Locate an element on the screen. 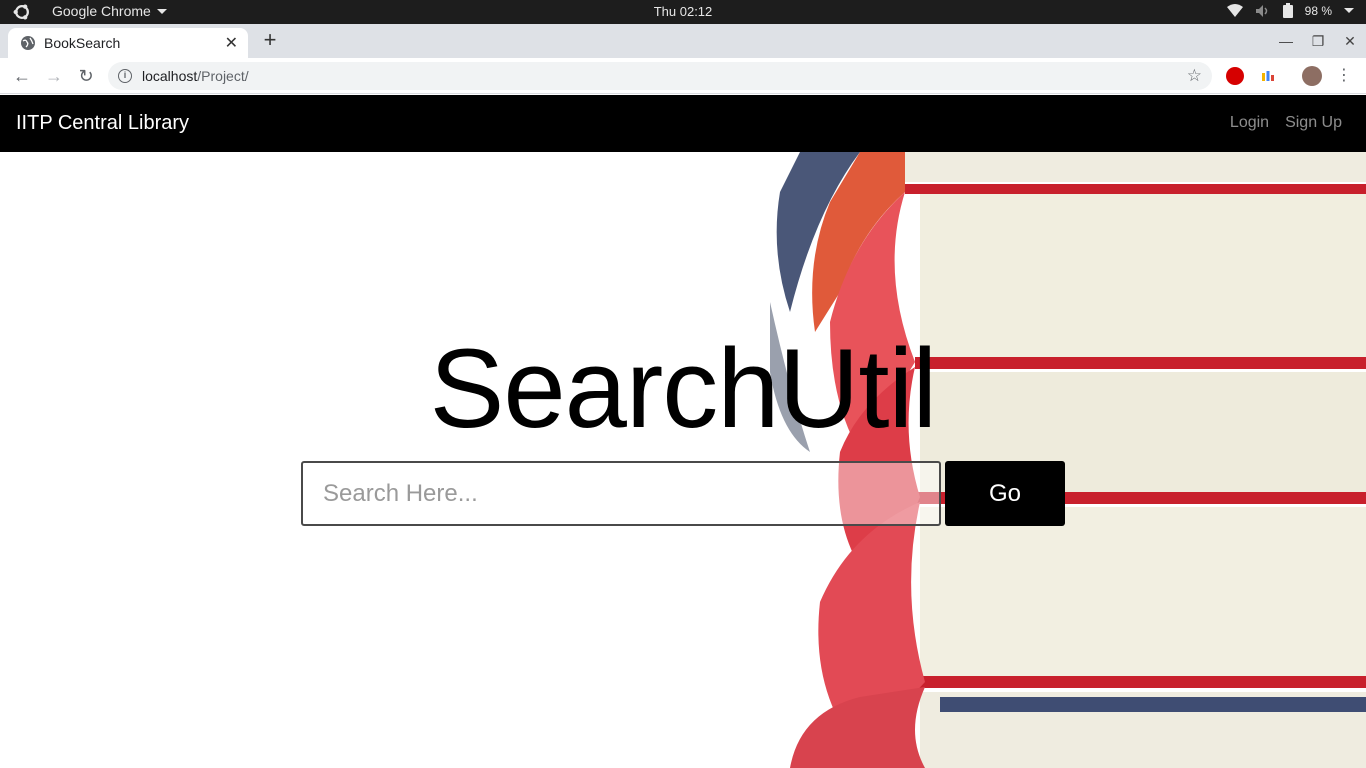 The height and width of the screenshot is (768, 1366). back-icon: ← is located at coordinates (22, 76).